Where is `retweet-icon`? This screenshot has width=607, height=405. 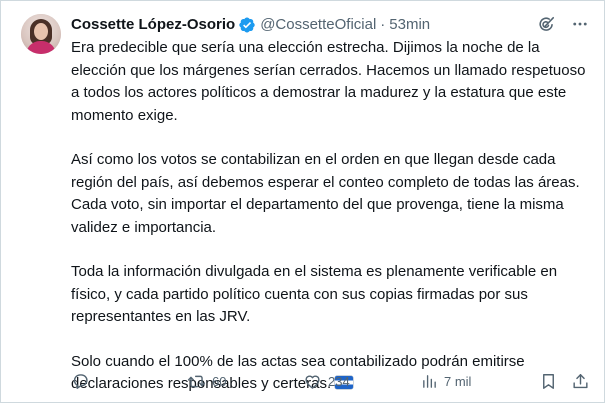
retweet-icon is located at coordinates (196, 381).